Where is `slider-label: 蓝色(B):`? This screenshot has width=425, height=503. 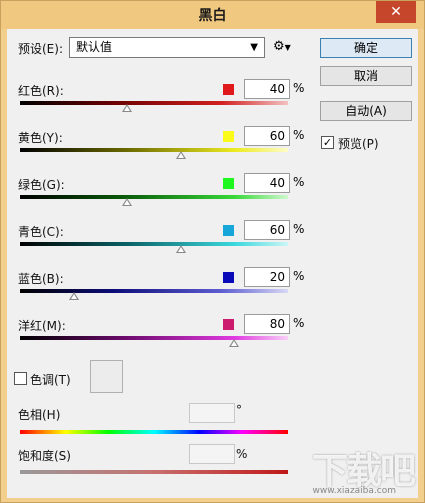
slider-label: 蓝色(B): is located at coordinates (41, 279).